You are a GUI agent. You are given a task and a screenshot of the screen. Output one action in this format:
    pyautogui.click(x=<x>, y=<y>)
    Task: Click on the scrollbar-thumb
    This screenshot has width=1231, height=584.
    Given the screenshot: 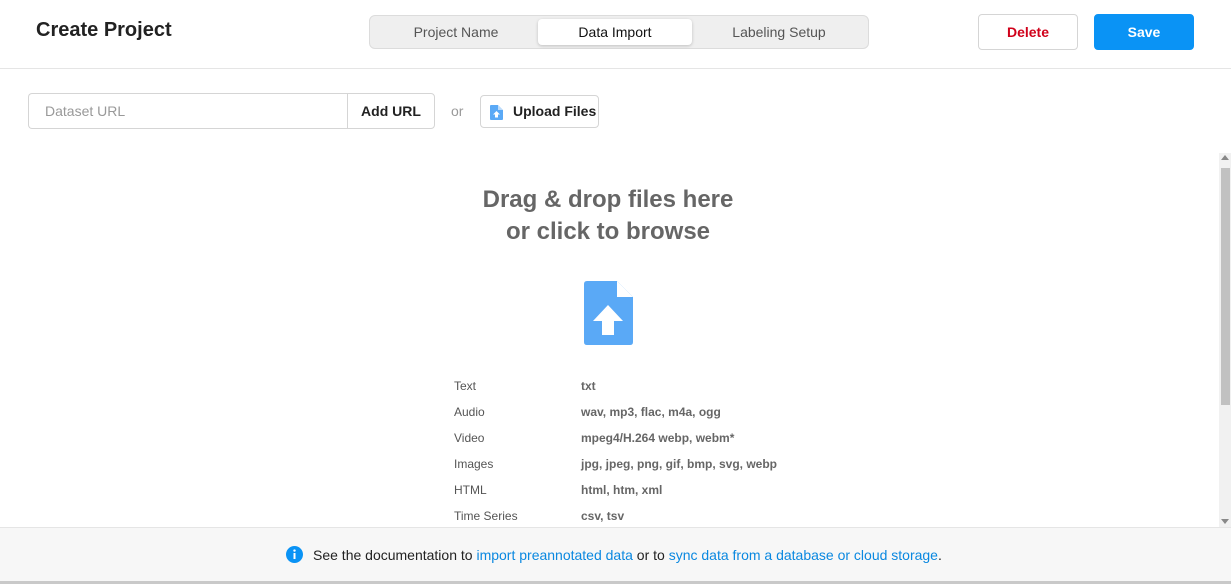 What is the action you would take?
    pyautogui.click(x=1225, y=286)
    